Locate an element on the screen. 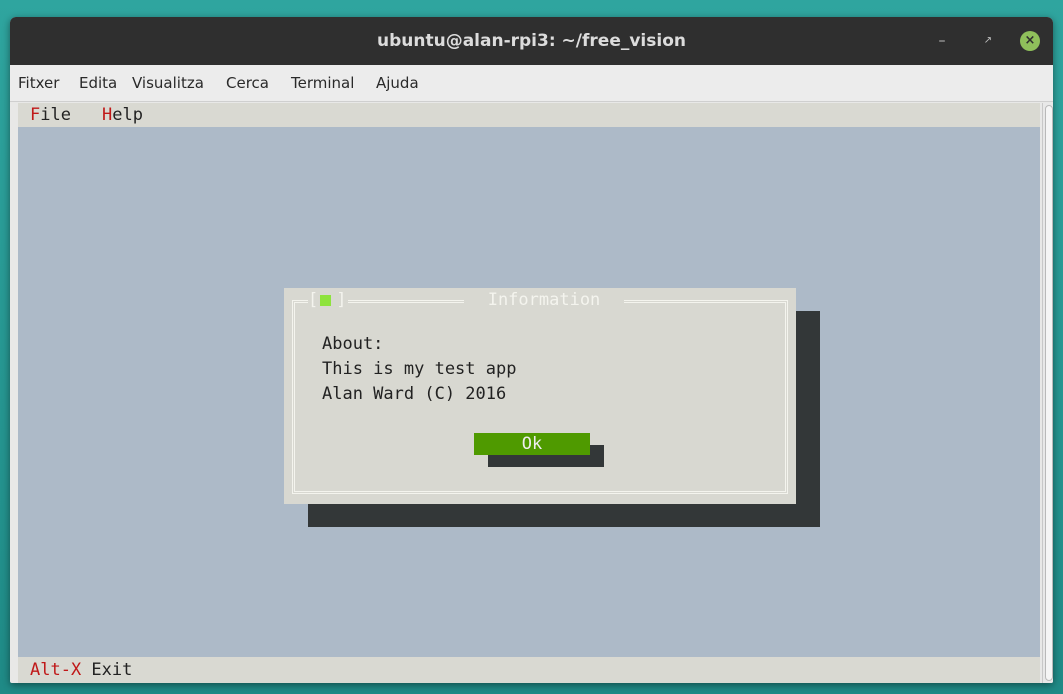  dialog-close-button: [] is located at coordinates (328, 300).